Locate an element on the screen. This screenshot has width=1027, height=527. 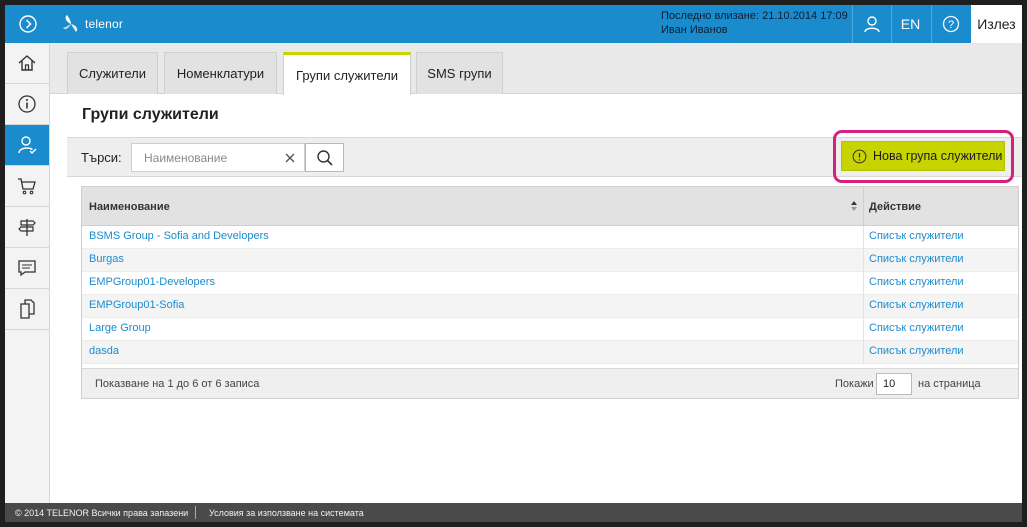
group-name-link: EMPGroup01-Sofia is located at coordinates (136, 305).